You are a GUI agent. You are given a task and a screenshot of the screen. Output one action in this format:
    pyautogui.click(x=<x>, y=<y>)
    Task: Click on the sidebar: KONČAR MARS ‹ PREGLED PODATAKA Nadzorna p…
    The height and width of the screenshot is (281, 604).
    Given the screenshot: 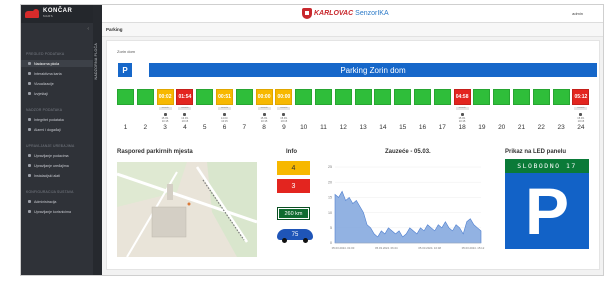 What is the action you would take?
    pyautogui.click(x=57, y=140)
    